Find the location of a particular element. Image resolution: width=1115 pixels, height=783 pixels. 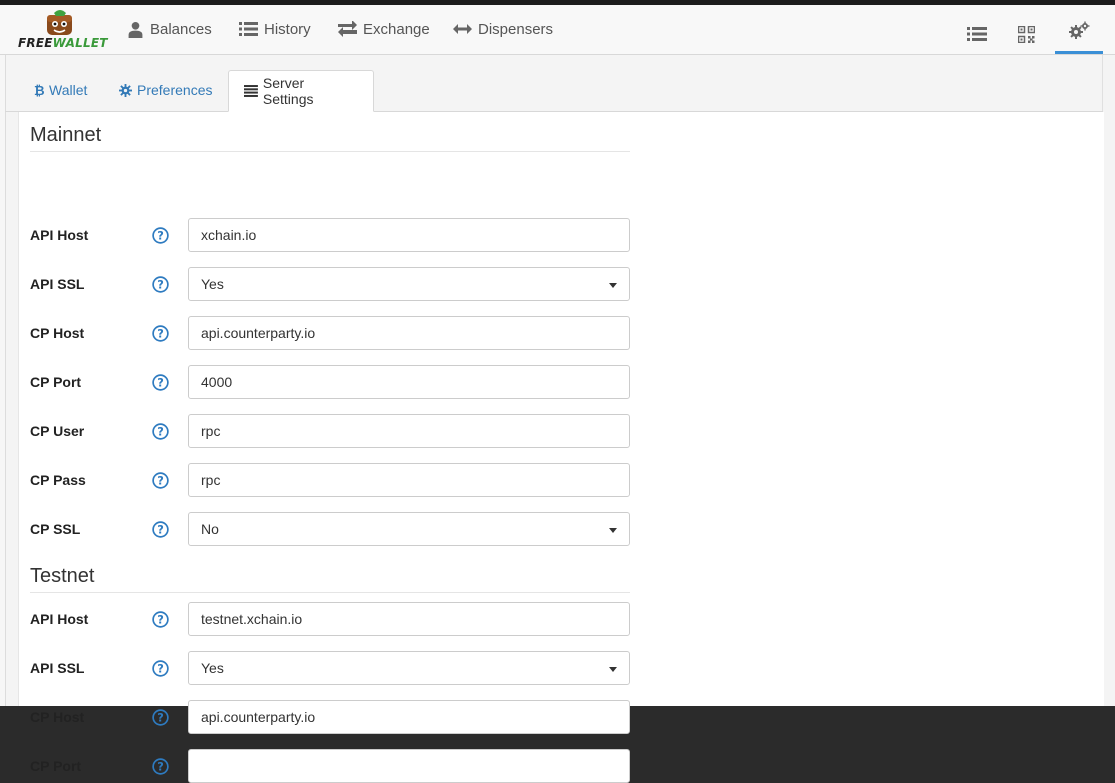

testnet-api-host-input is located at coordinates (409, 619).